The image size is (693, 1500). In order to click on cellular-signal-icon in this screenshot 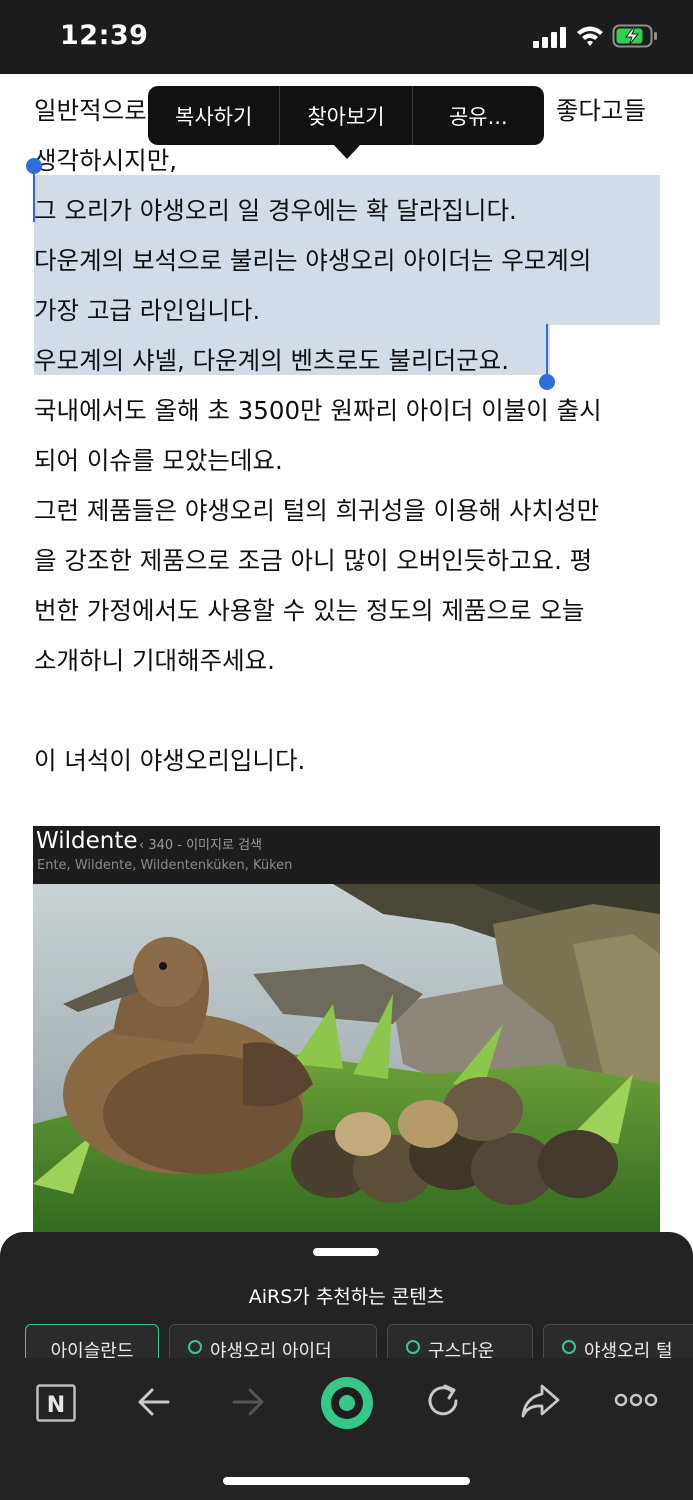, I will do `click(550, 37)`.